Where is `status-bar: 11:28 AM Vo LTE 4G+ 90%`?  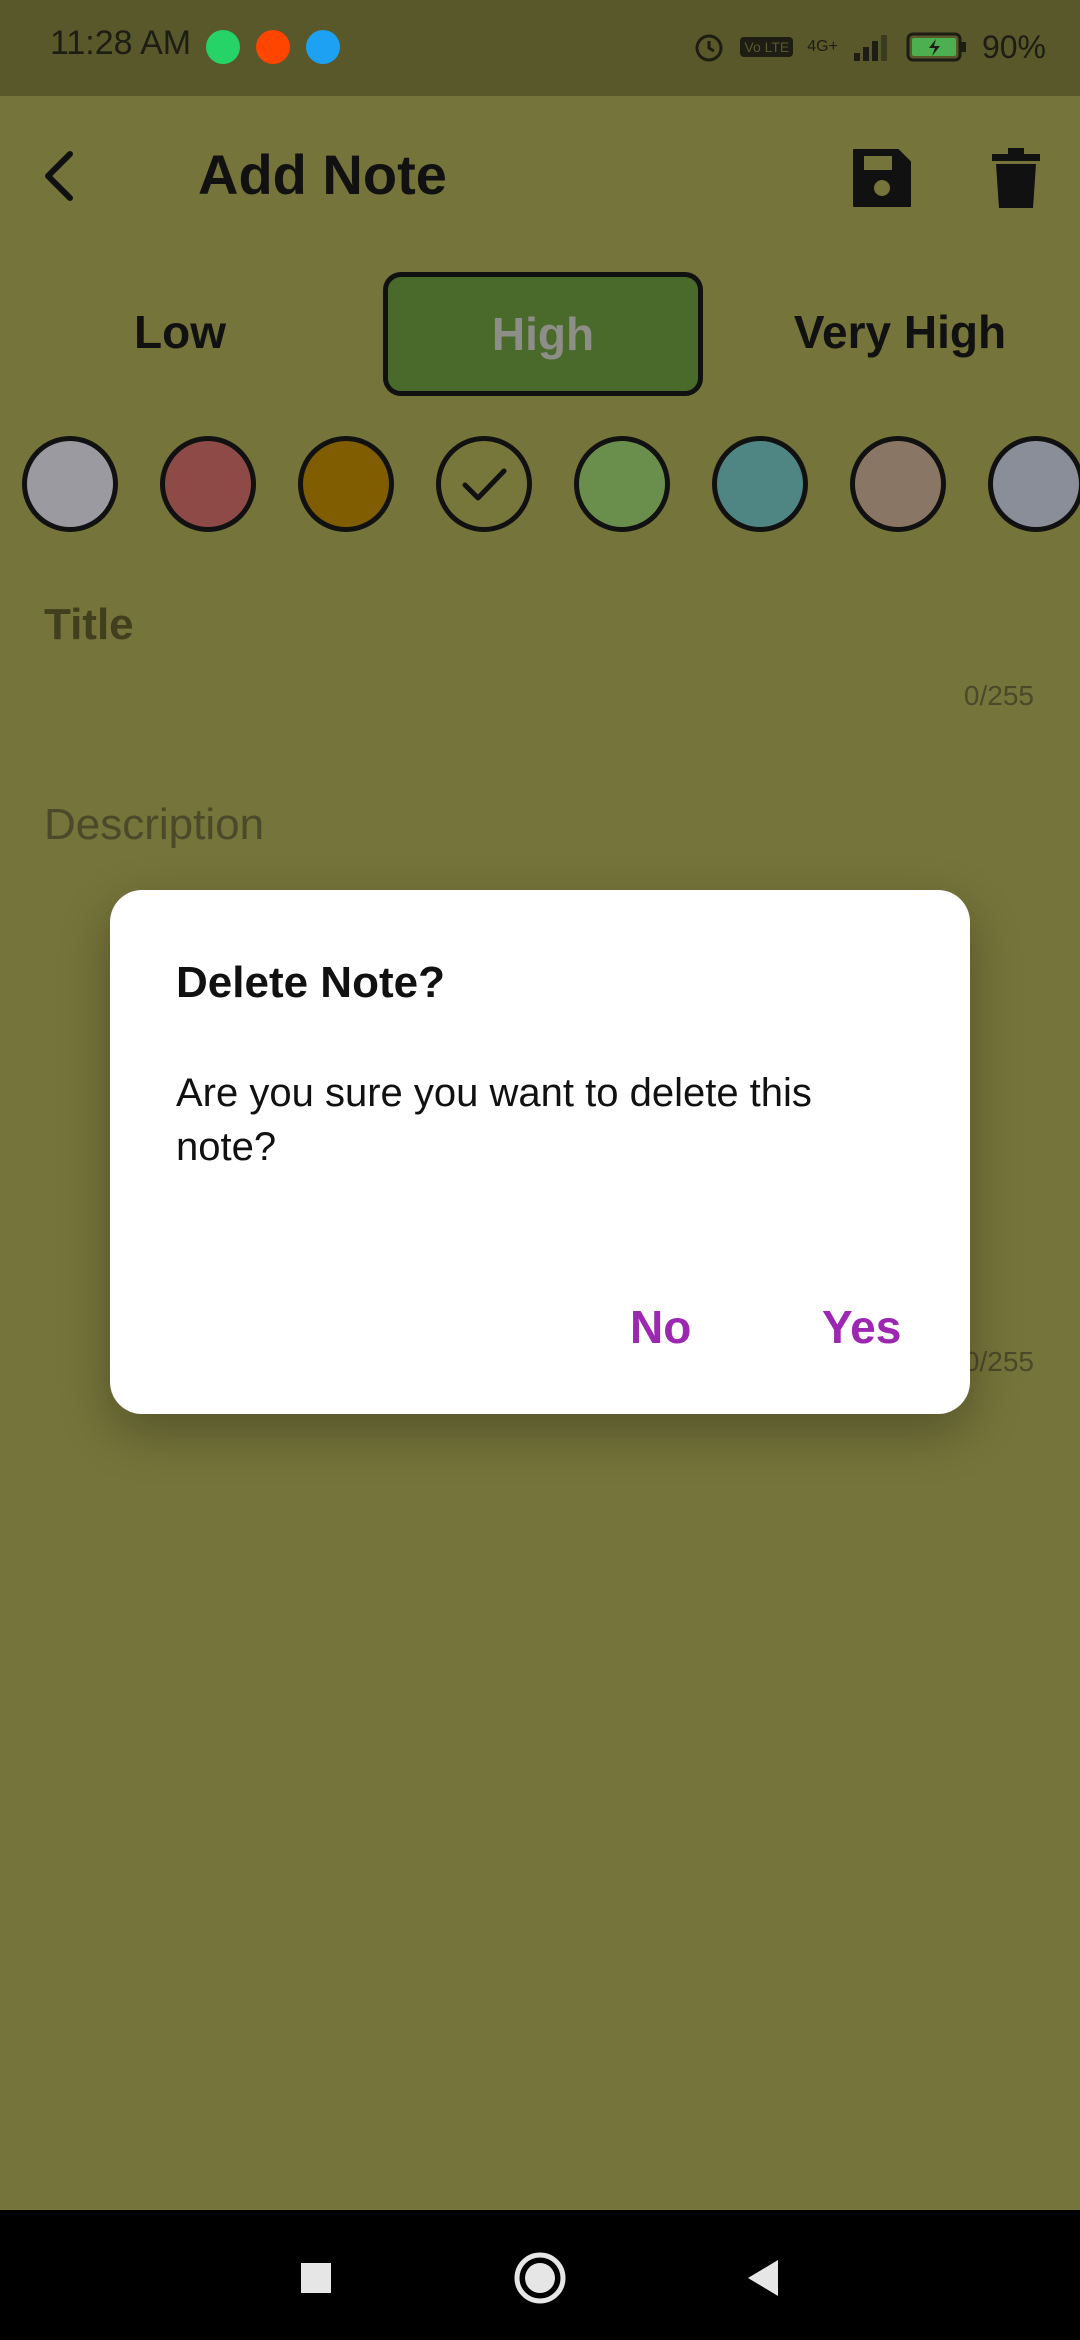 status-bar: 11:28 AM Vo LTE 4G+ 90% is located at coordinates (540, 48).